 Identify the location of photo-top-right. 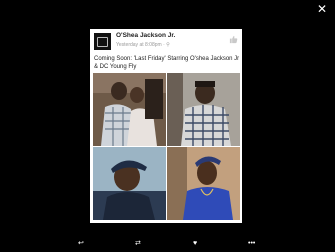
(203, 109).